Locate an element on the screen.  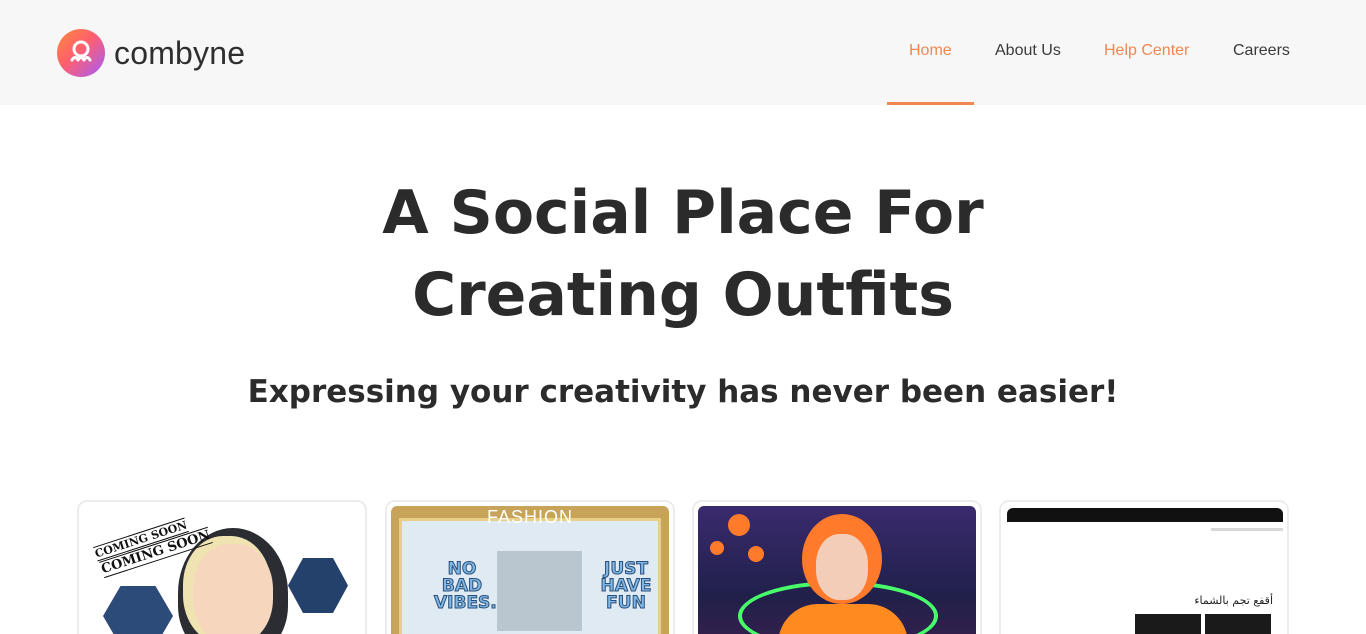
divider is located at coordinates (1247, 529).